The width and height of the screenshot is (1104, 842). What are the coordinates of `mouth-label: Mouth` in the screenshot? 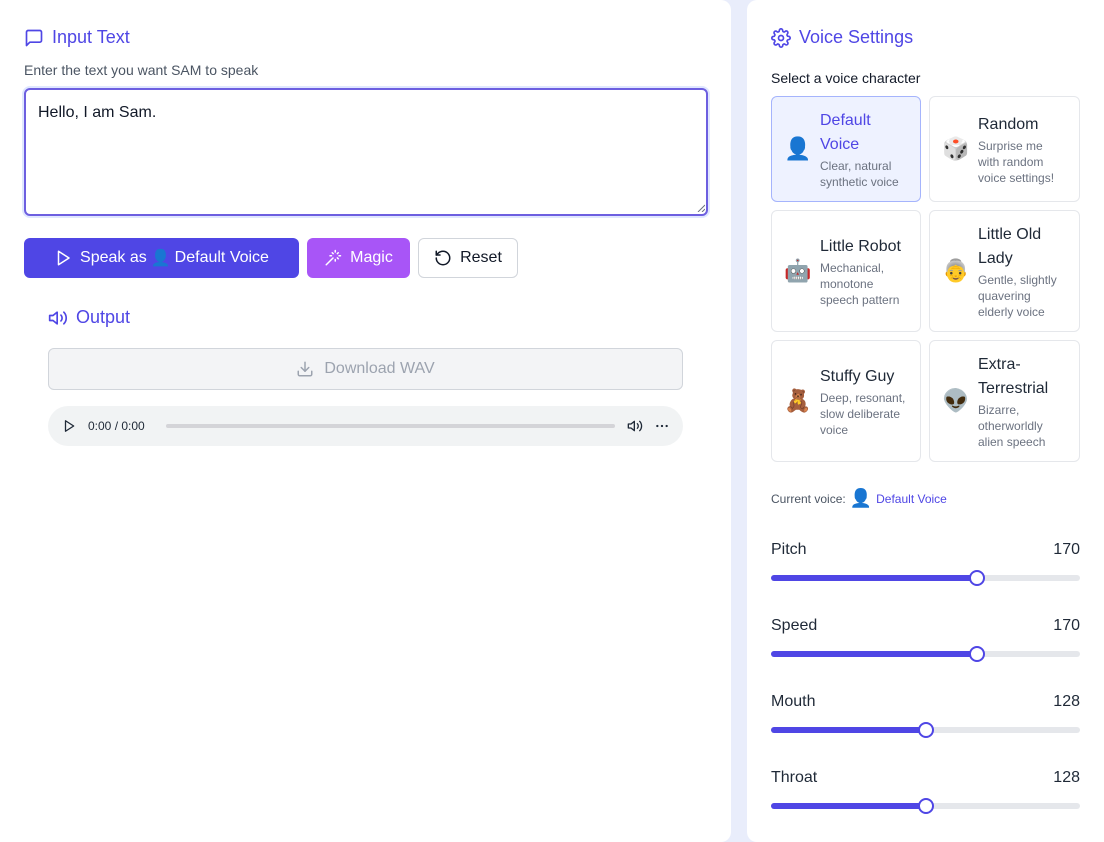 It's located at (793, 701).